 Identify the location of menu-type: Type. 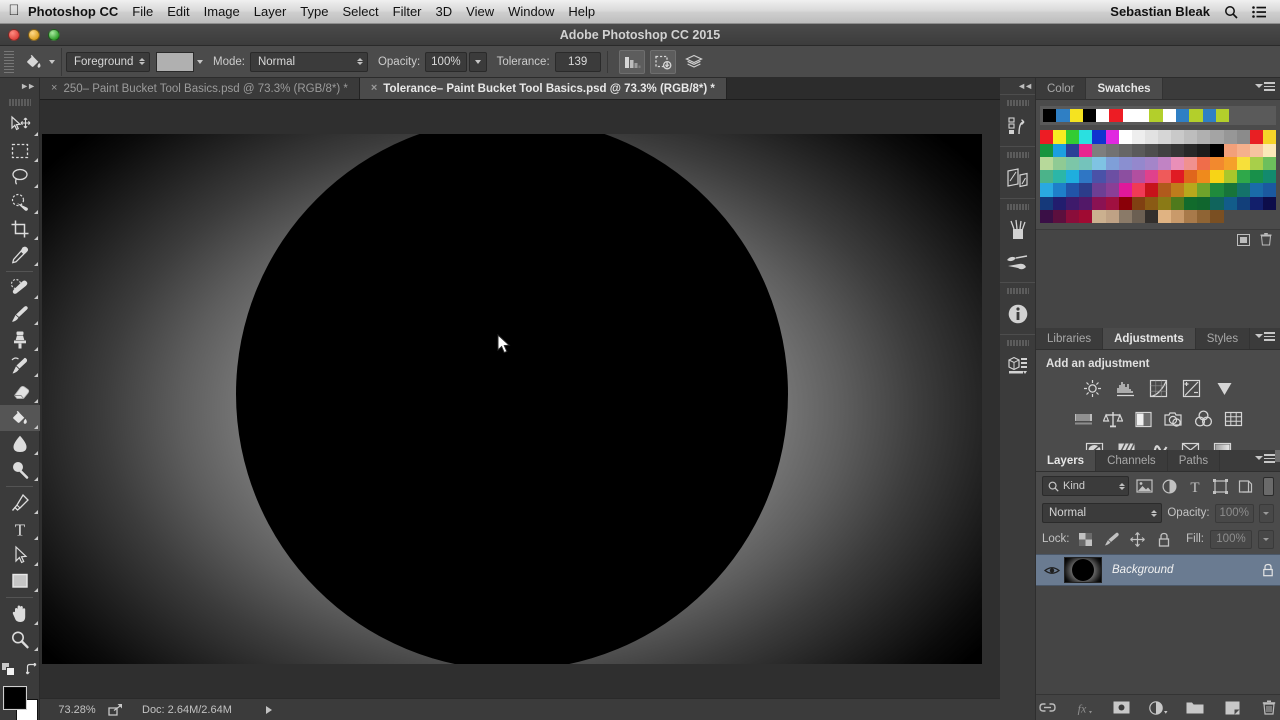
(314, 11).